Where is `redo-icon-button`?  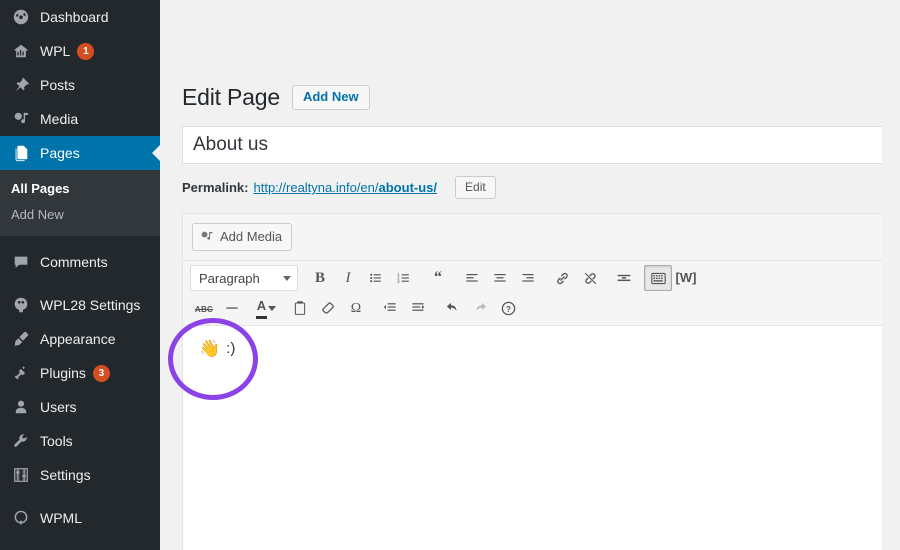
redo-icon-button is located at coordinates (480, 308).